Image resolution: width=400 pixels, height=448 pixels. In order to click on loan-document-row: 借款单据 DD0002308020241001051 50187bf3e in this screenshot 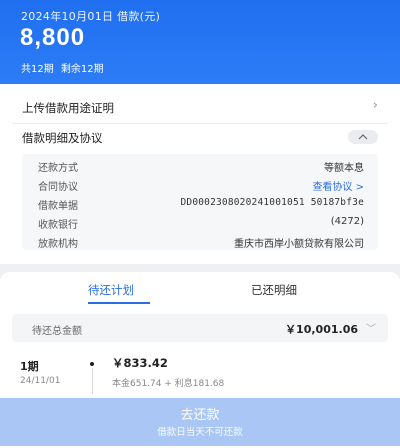, I will do `click(200, 203)`.